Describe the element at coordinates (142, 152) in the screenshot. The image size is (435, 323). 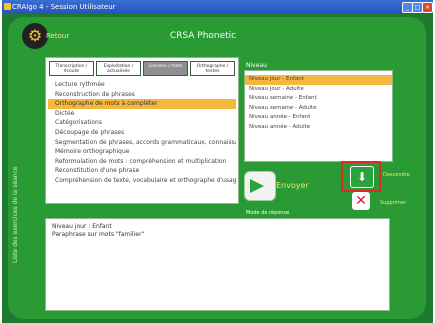
I see `list-item: Mémoire orthographique` at that location.